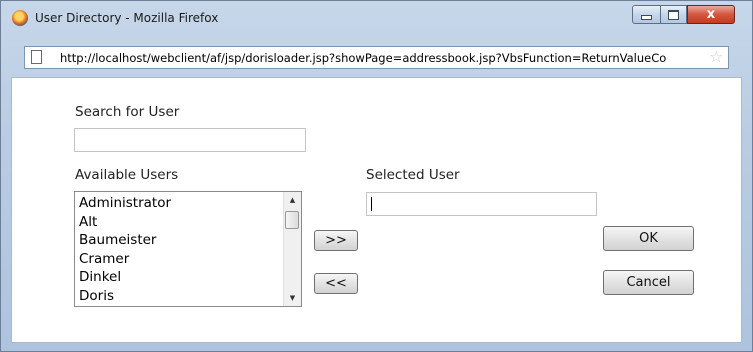 This screenshot has height=352, width=753. What do you see at coordinates (125, 222) in the screenshot?
I see `list-item: Alt` at bounding box center [125, 222].